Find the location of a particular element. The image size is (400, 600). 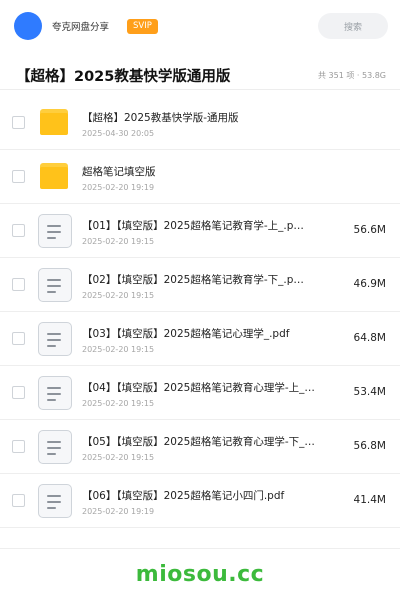

share-title-bar: 【超格】2025教基快学版通用版 共 351 项 · 53.8G is located at coordinates (200, 76).